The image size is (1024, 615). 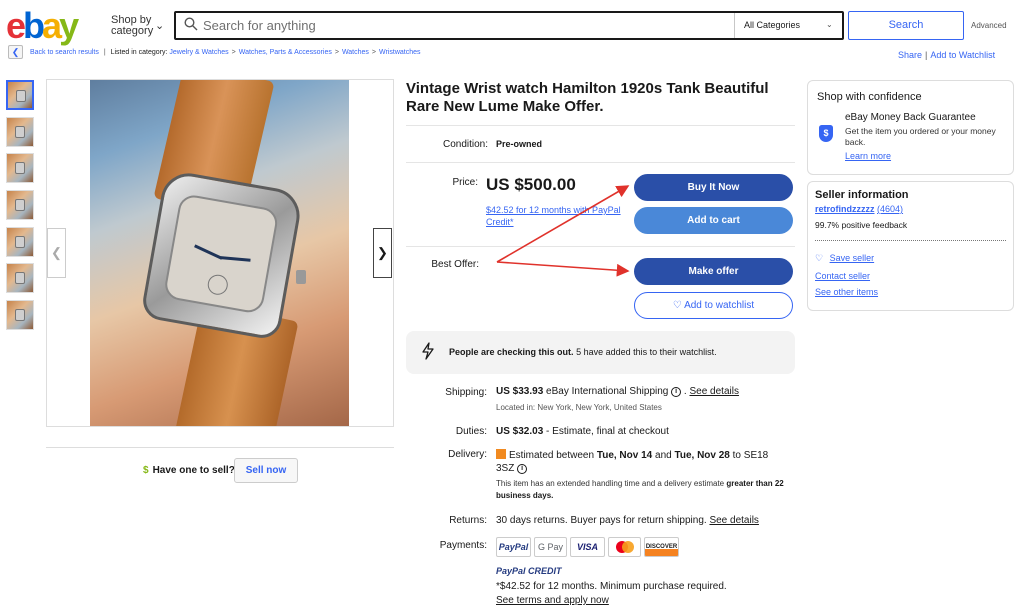 I want to click on google-pay-icon: G Pay, so click(x=550, y=547).